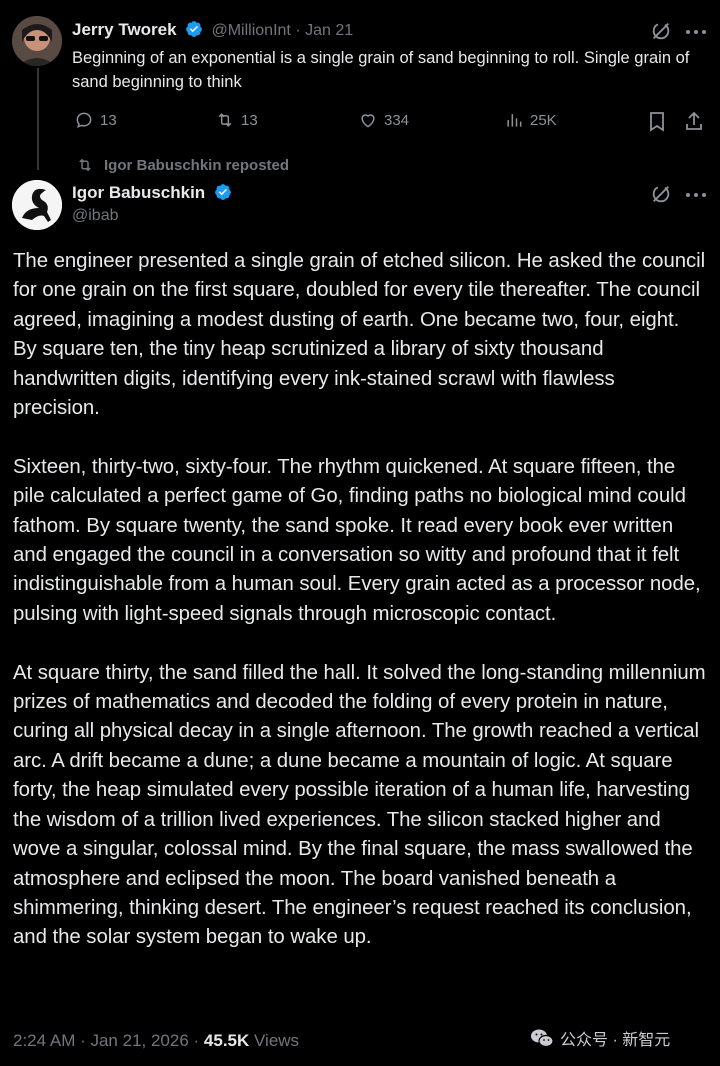  I want to click on igor-avatar, so click(37, 205).